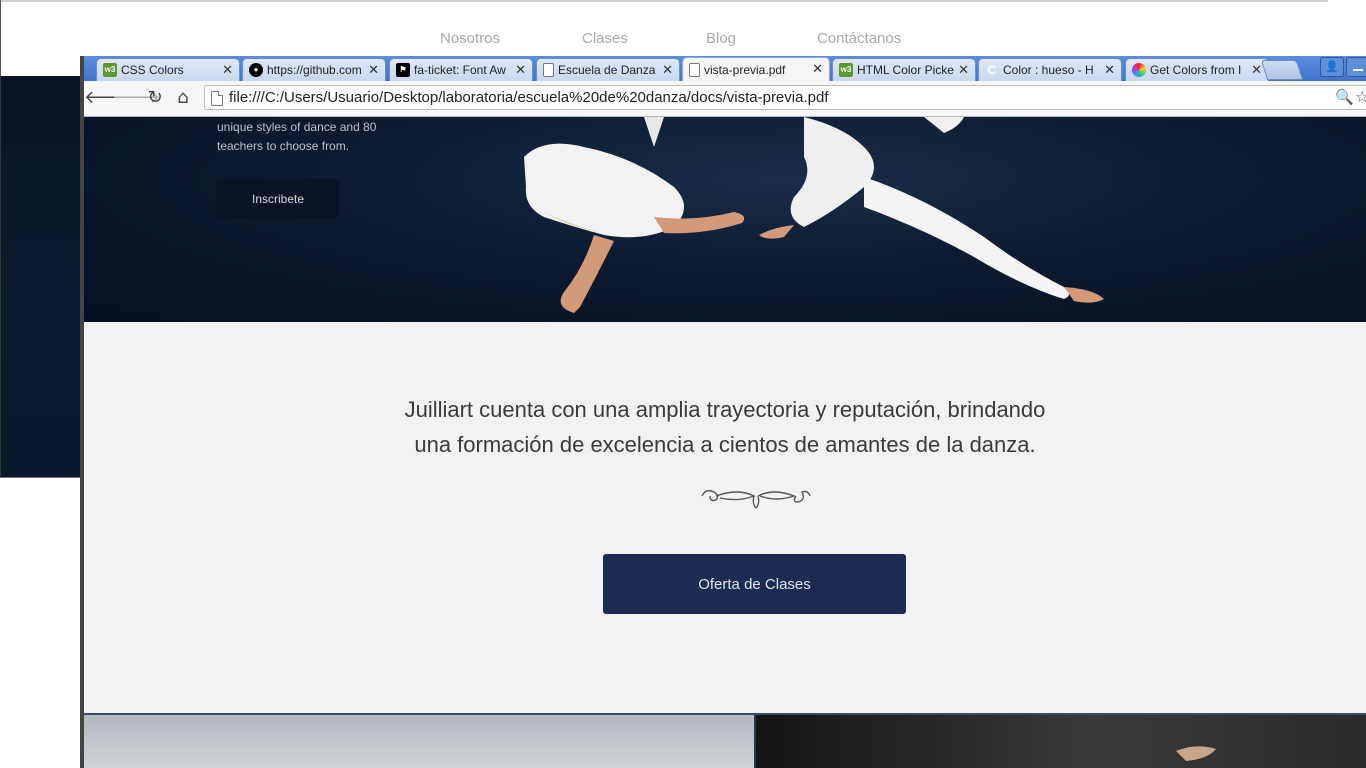  What do you see at coordinates (992, 70) in the screenshot?
I see `loading-icon: C` at bounding box center [992, 70].